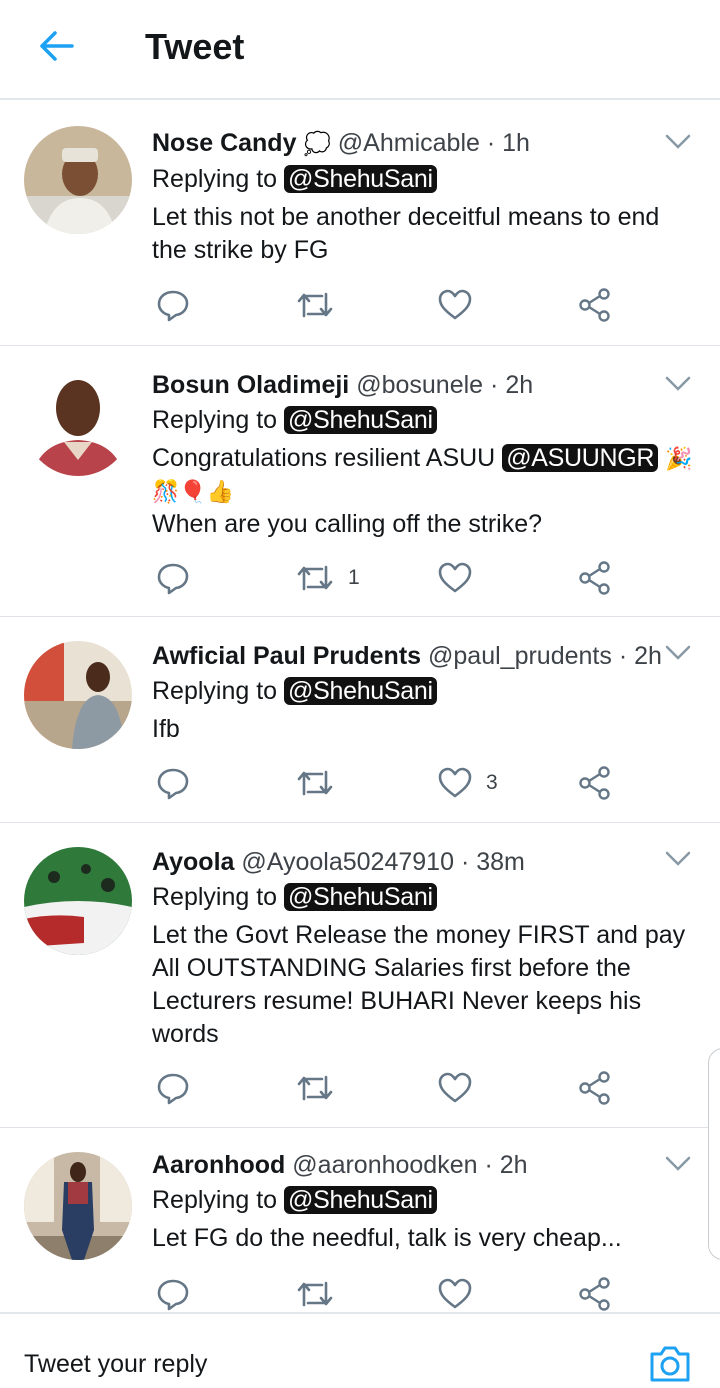 The image size is (720, 1388). Describe the element at coordinates (397, 1001) in the screenshot. I see `tweet-text-line: Lecturers resume! BUHARI Never keeps his` at that location.